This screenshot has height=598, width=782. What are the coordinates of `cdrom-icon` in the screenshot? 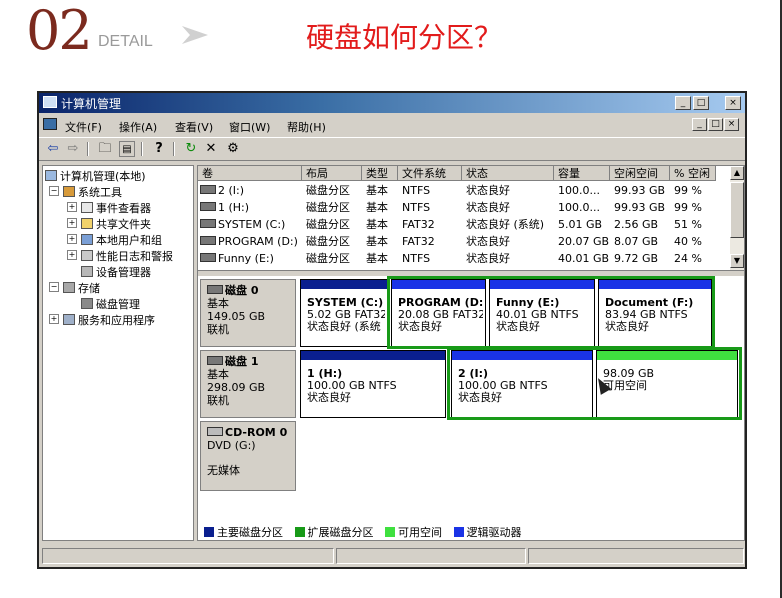 It's located at (215, 431).